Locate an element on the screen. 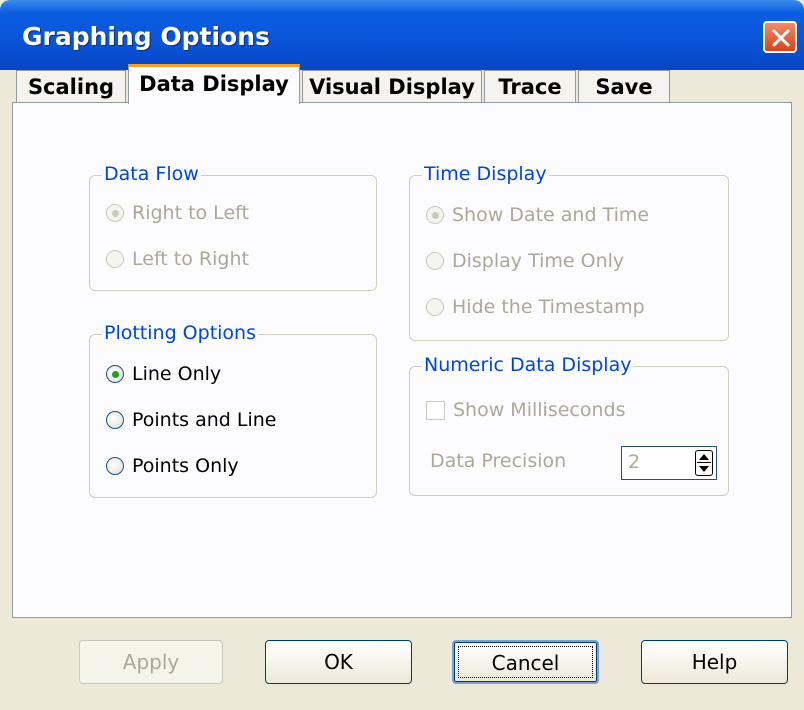  focus-ring is located at coordinates (525, 662).